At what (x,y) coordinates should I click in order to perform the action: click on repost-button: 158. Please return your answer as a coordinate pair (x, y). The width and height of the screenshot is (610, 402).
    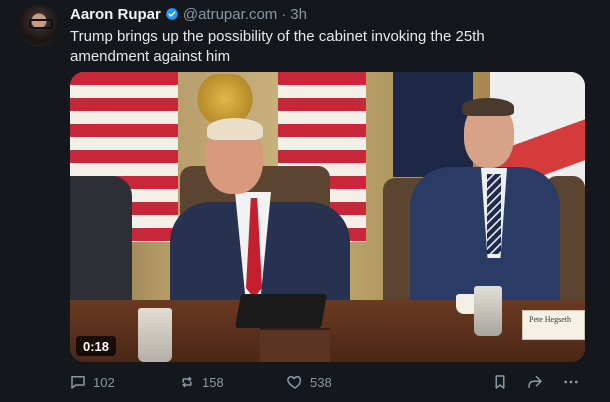
    Looking at the image, I should click on (201, 382).